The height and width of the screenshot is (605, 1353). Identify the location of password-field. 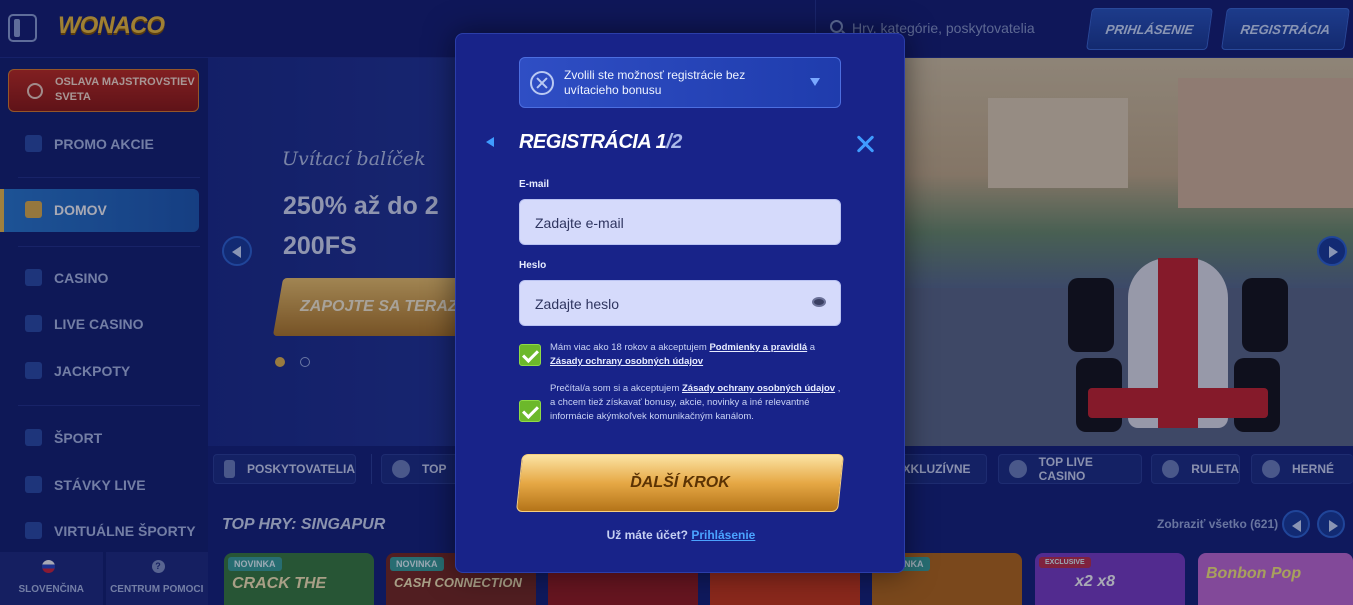
(680, 303).